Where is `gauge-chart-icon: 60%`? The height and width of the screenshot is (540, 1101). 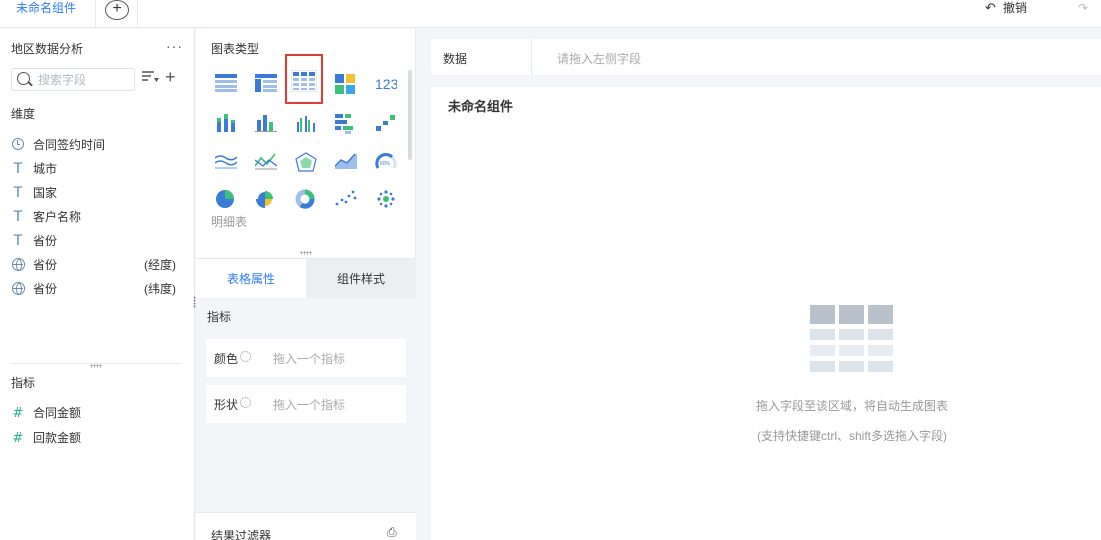 gauge-chart-icon: 60% is located at coordinates (386, 162).